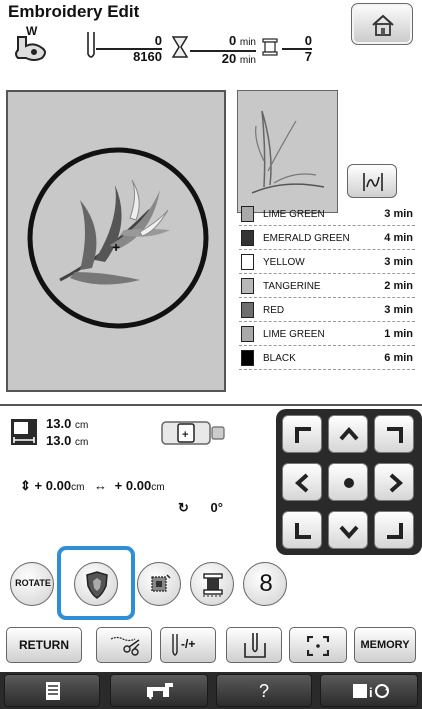 This screenshot has height=709, width=422. I want to click on chevron-up-icon, so click(349, 433).